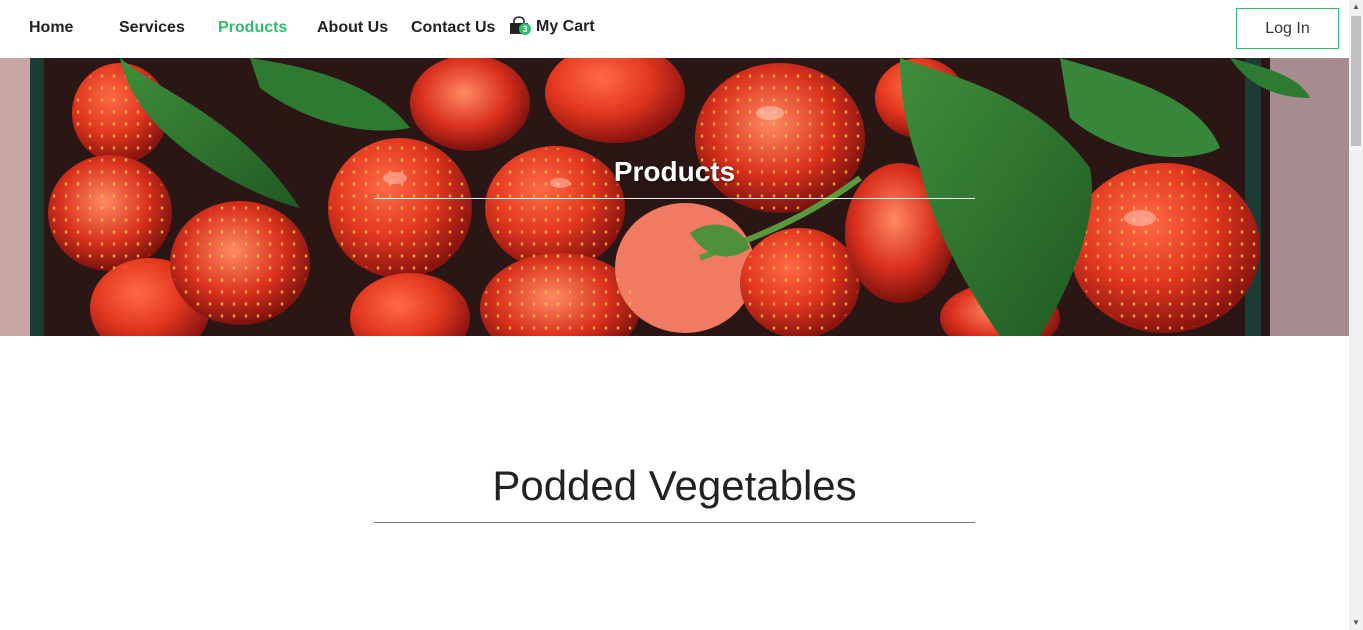  I want to click on nav-contact-link: Contact Us, so click(453, 28).